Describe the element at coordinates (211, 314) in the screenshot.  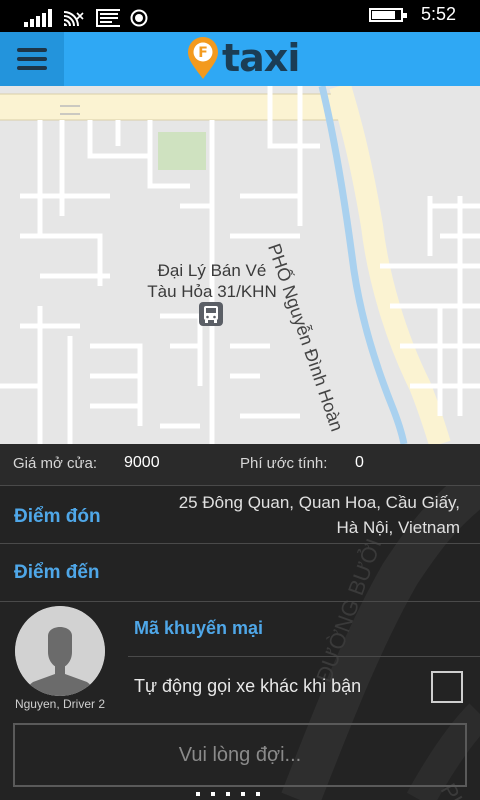
I see `bus-station-icon` at that location.